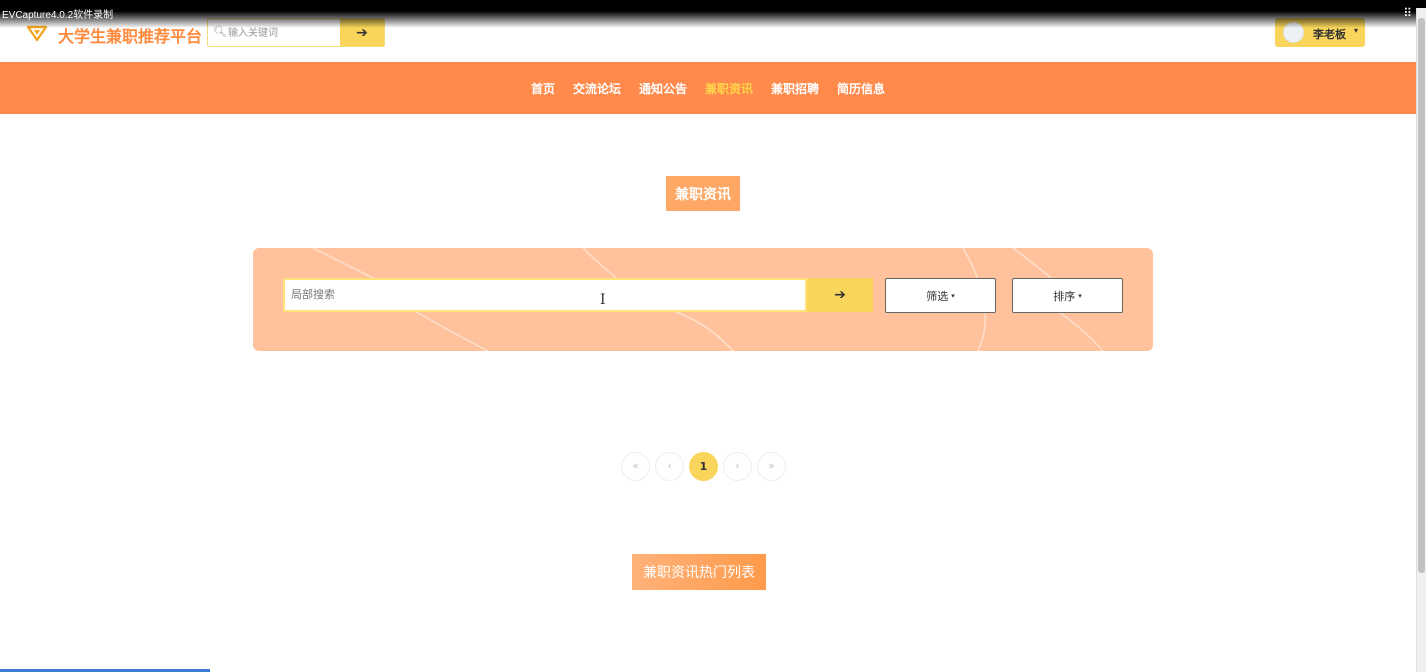  Describe the element at coordinates (543, 88) in the screenshot. I see `nav-item-home: 首页` at that location.